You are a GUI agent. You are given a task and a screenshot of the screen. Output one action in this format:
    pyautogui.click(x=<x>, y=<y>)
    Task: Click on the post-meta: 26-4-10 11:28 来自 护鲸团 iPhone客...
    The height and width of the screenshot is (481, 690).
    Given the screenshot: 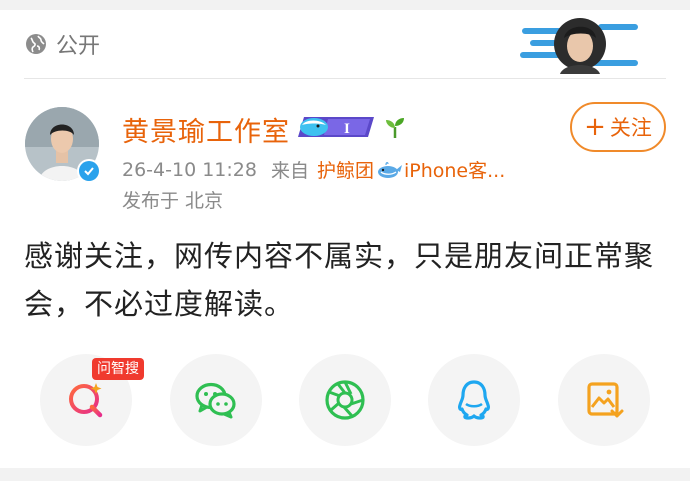 What is the action you would take?
    pyautogui.click(x=313, y=169)
    